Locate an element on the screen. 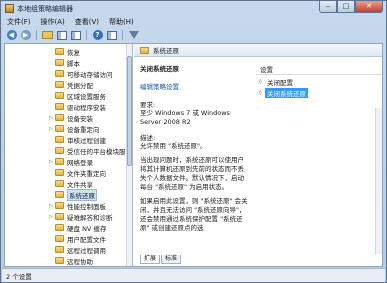  tree-item: 可移动存储访问 is located at coordinates (89, 73).